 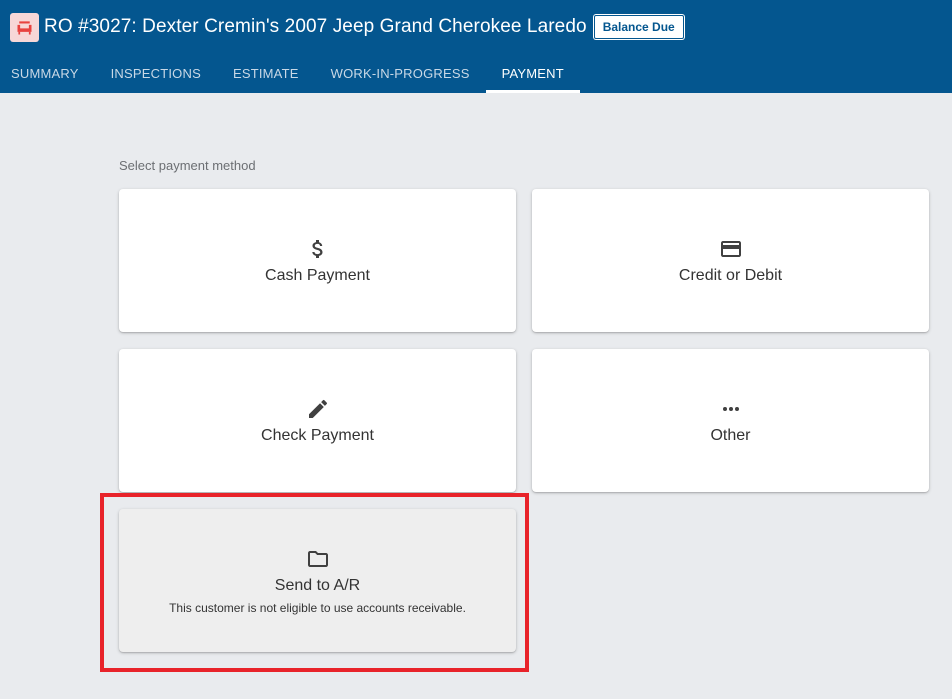 I want to click on more-horizontal-icon, so click(x=731, y=409).